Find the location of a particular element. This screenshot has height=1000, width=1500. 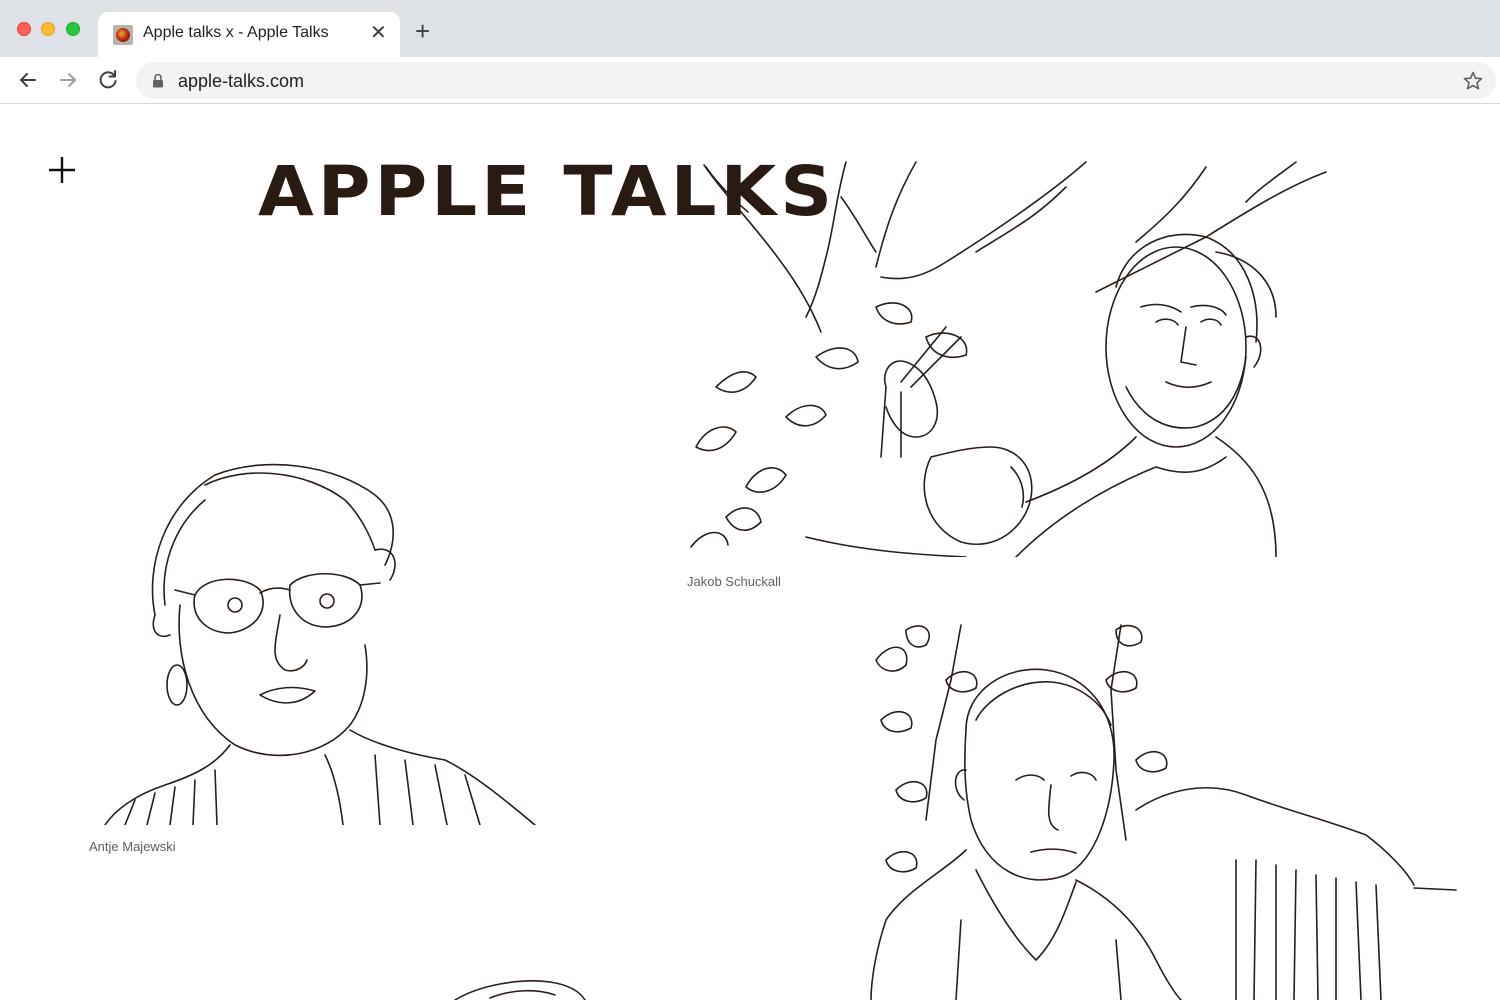

bookmark-star-icon is located at coordinates (1473, 81).